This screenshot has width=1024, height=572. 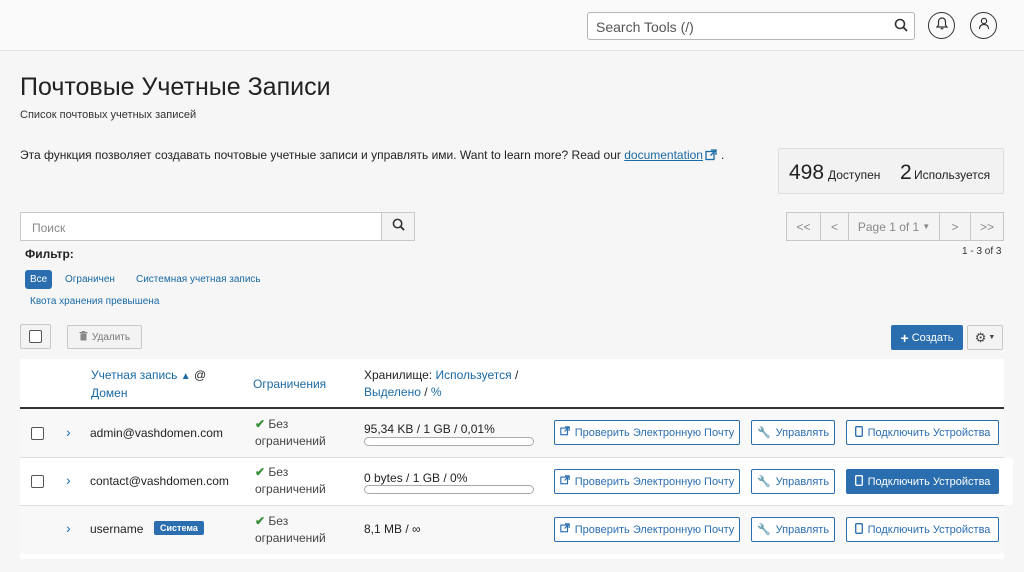 I want to click on intro-end: ., so click(x=722, y=155).